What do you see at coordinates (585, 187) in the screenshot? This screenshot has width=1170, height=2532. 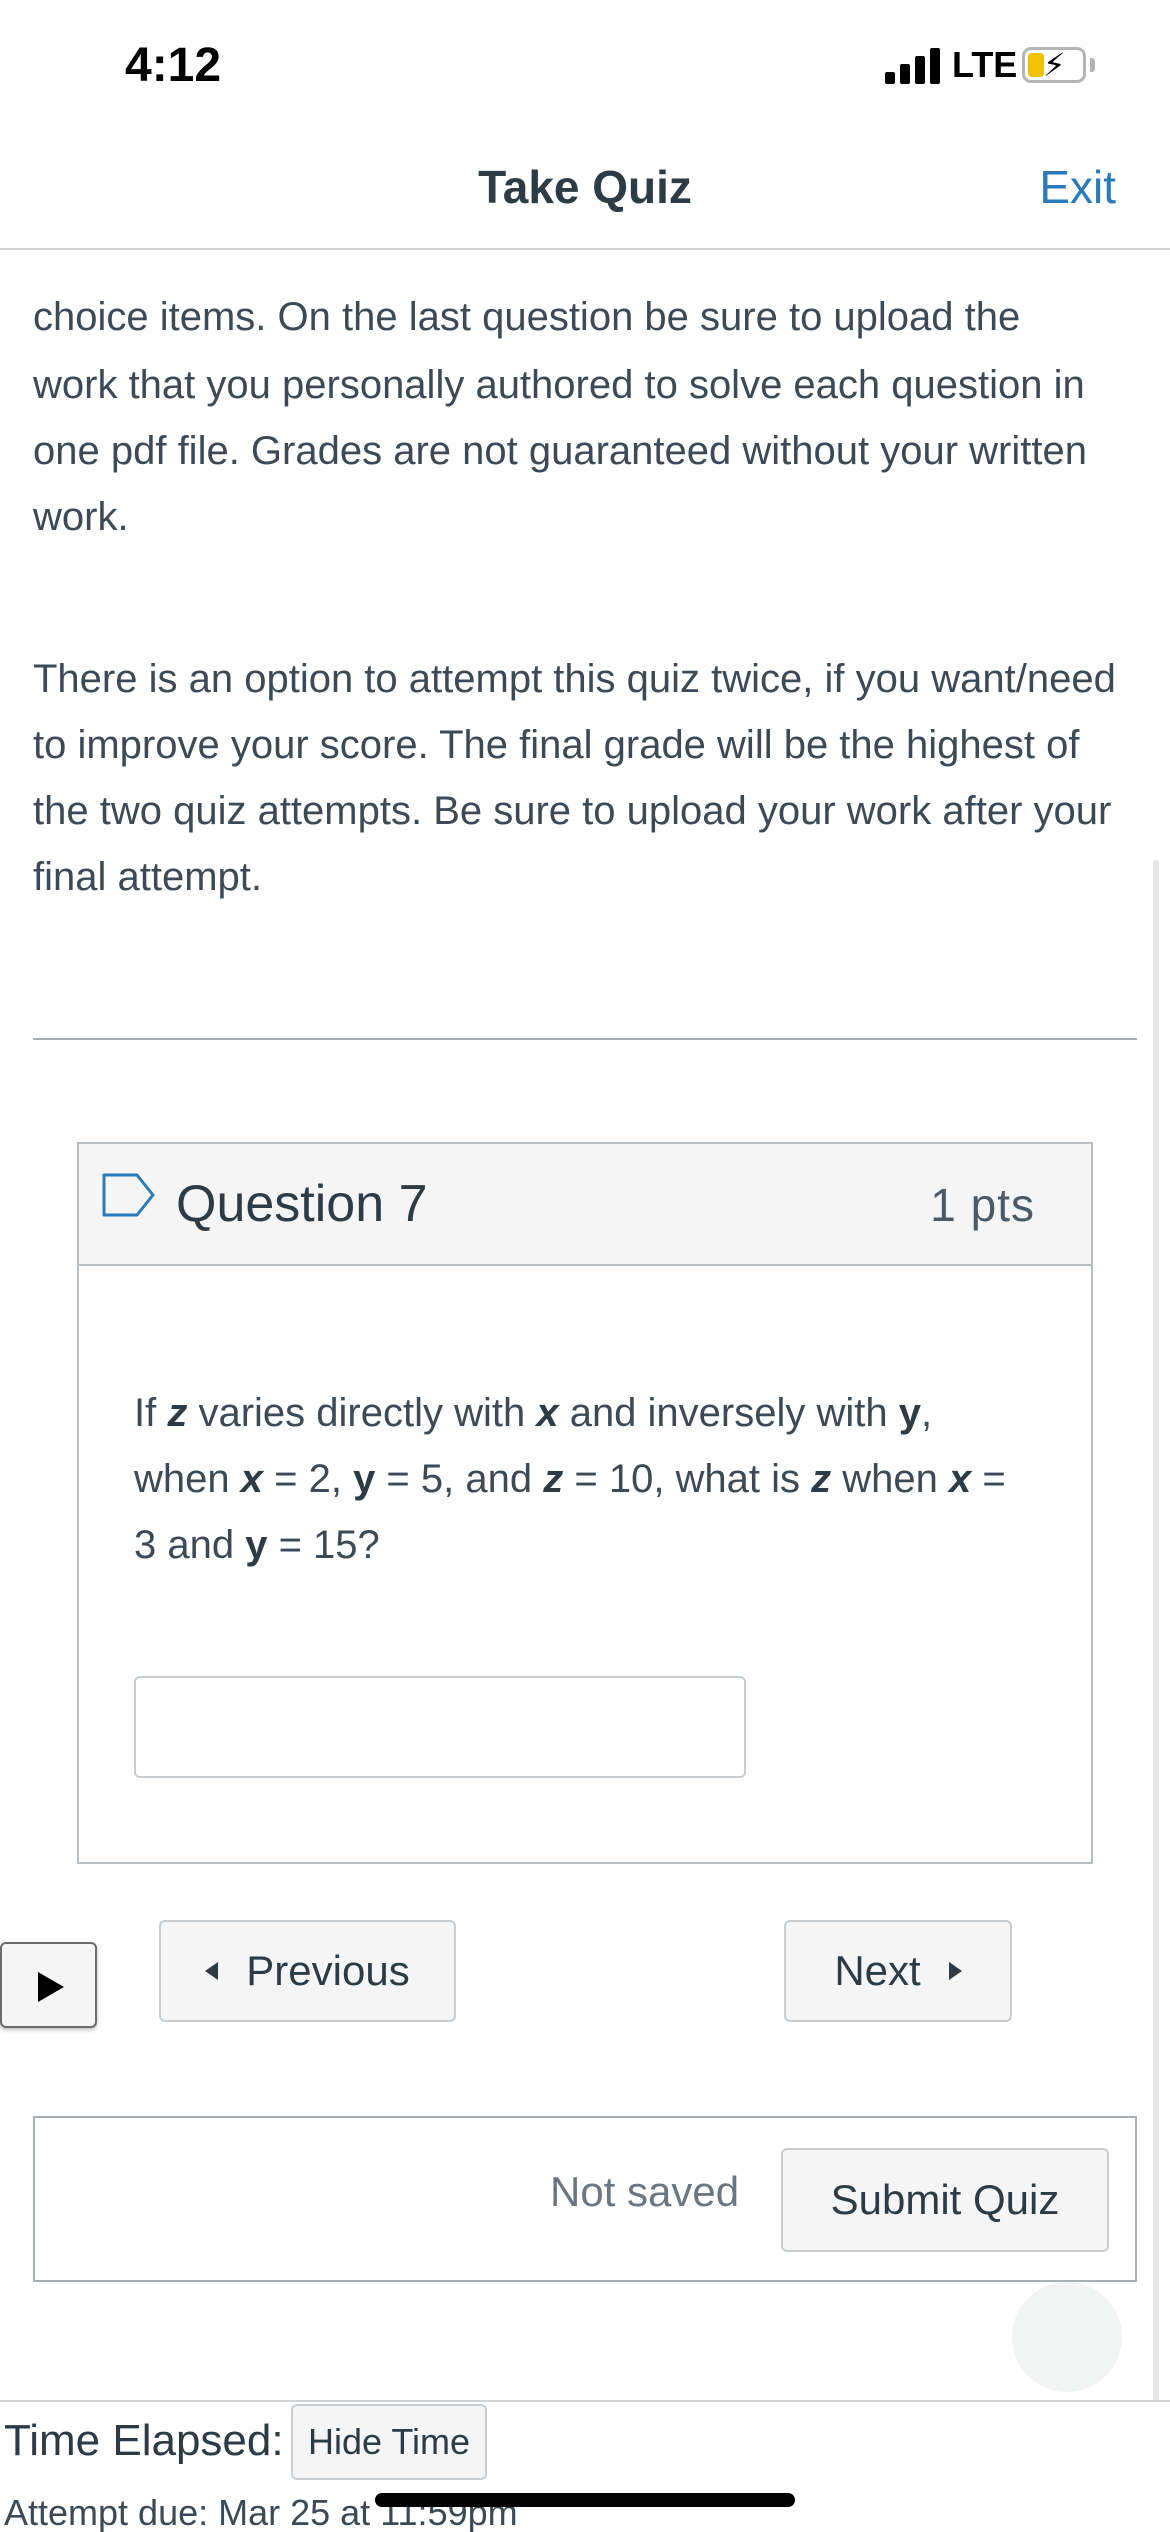 I see `page-title: Take Quiz` at bounding box center [585, 187].